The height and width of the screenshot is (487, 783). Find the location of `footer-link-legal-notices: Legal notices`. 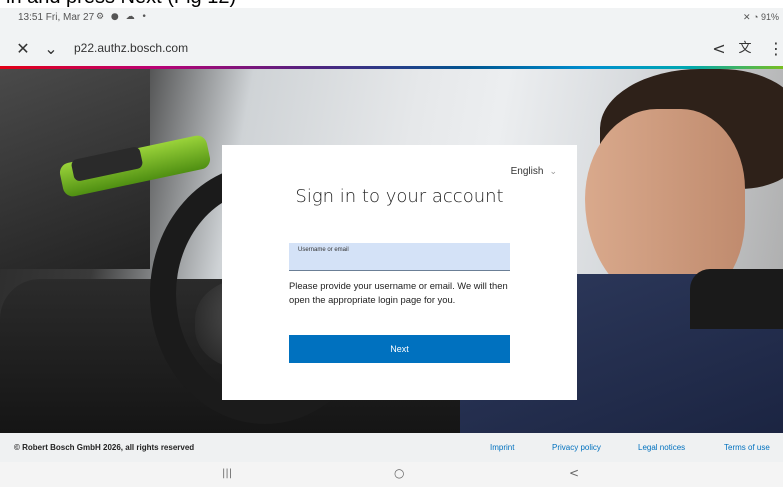

footer-link-legal-notices: Legal notices is located at coordinates (661, 447).